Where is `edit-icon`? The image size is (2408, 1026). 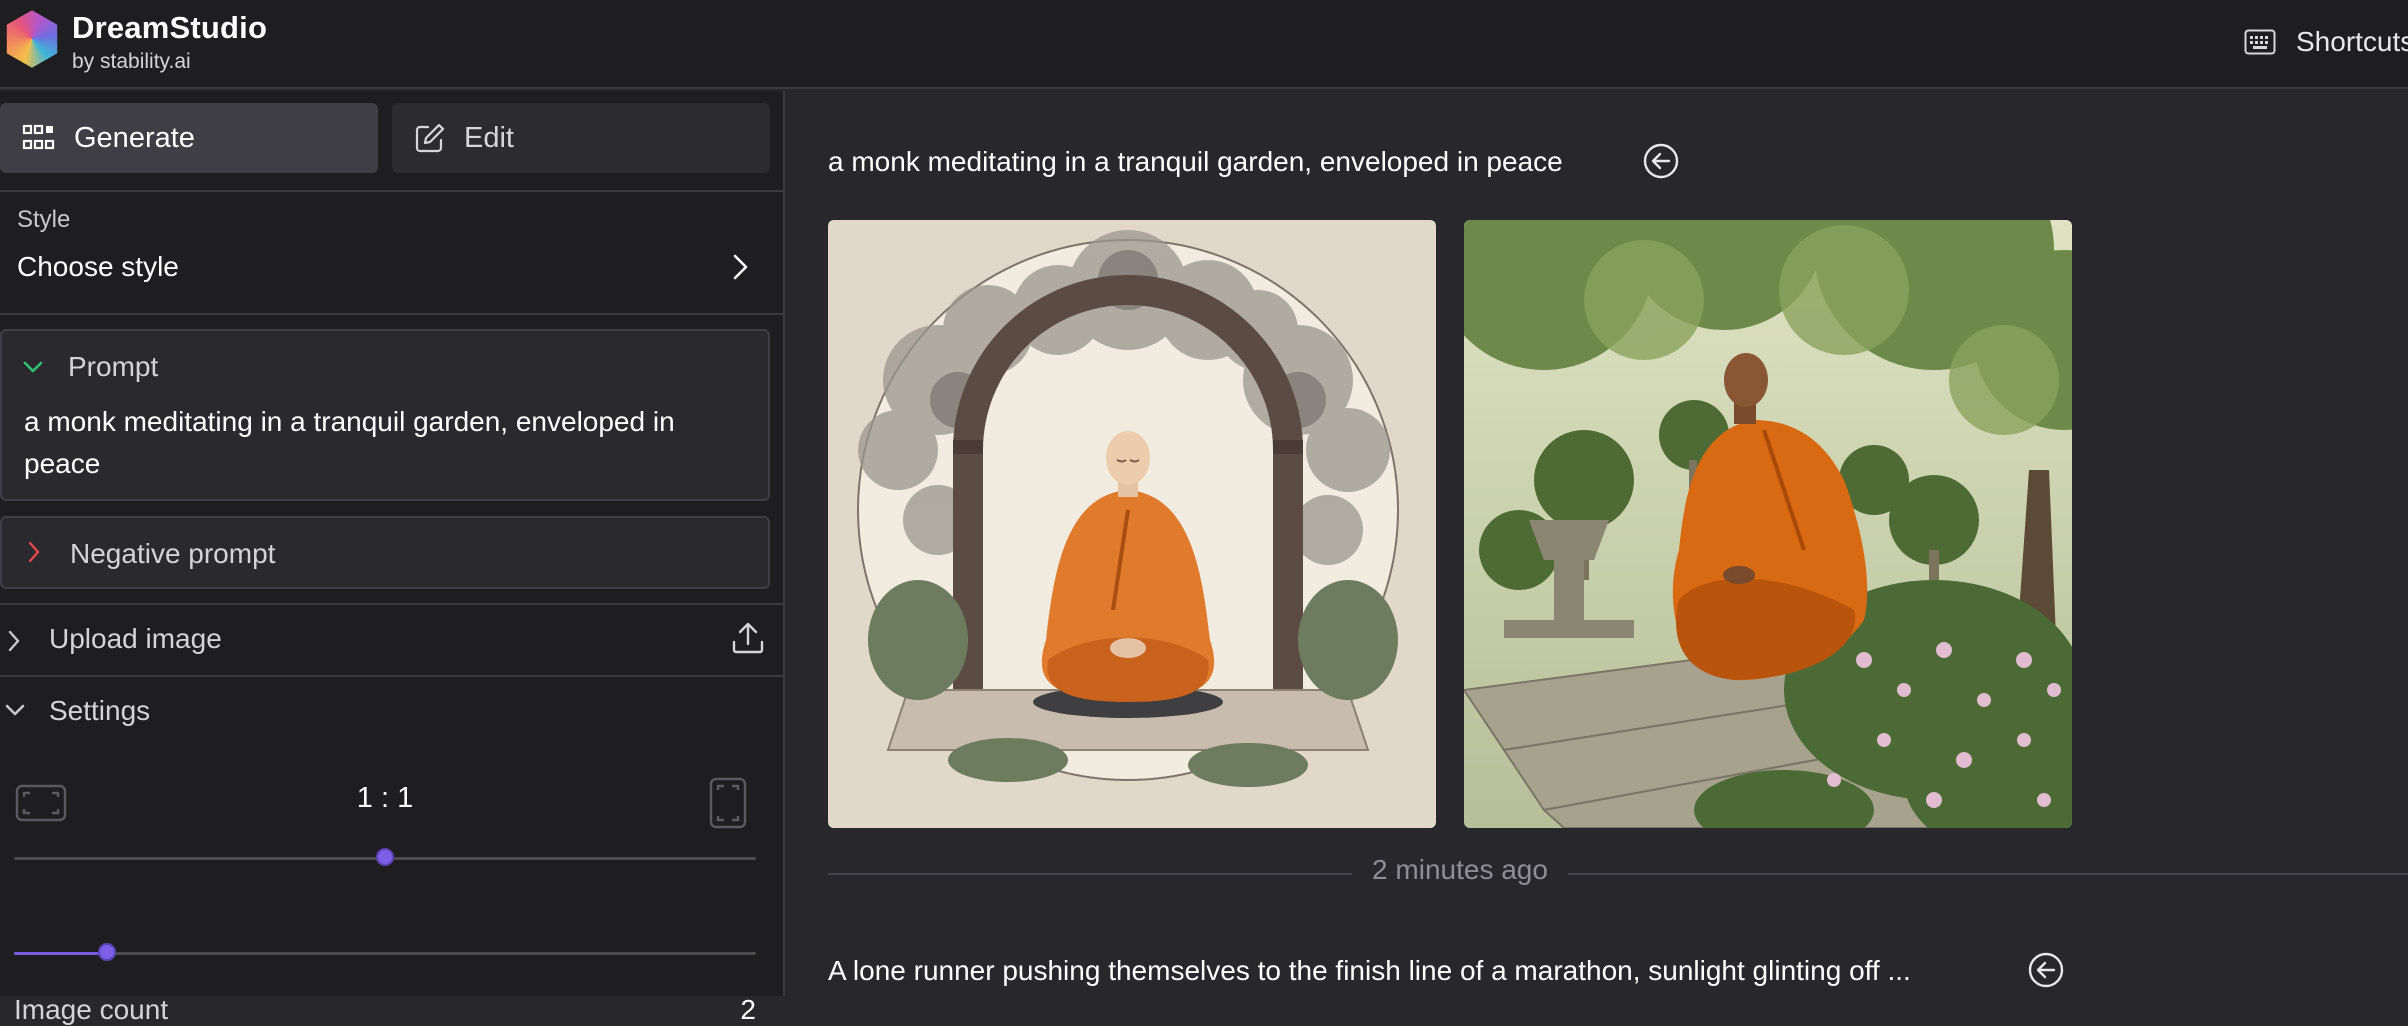
edit-icon is located at coordinates (430, 138).